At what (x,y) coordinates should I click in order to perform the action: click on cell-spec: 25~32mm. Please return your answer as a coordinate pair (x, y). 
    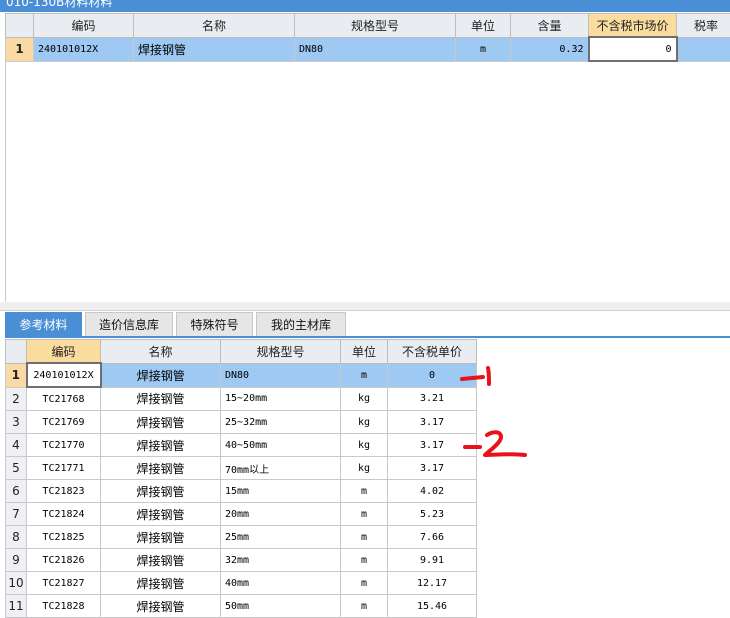
    Looking at the image, I should click on (281, 422).